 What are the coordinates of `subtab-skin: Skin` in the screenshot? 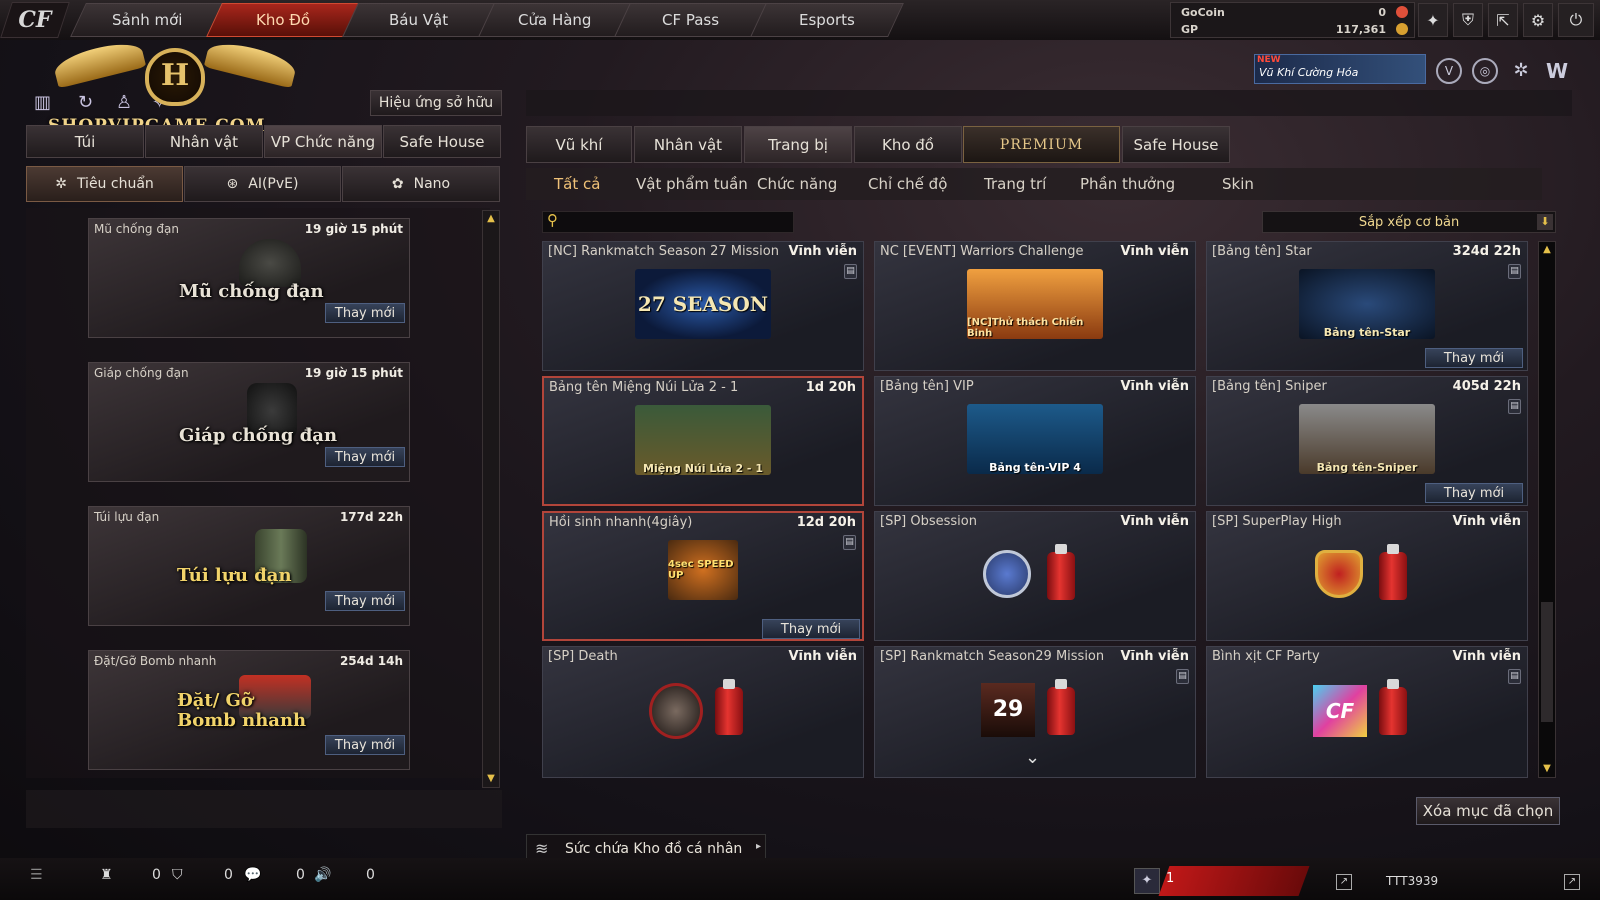 It's located at (1238, 184).